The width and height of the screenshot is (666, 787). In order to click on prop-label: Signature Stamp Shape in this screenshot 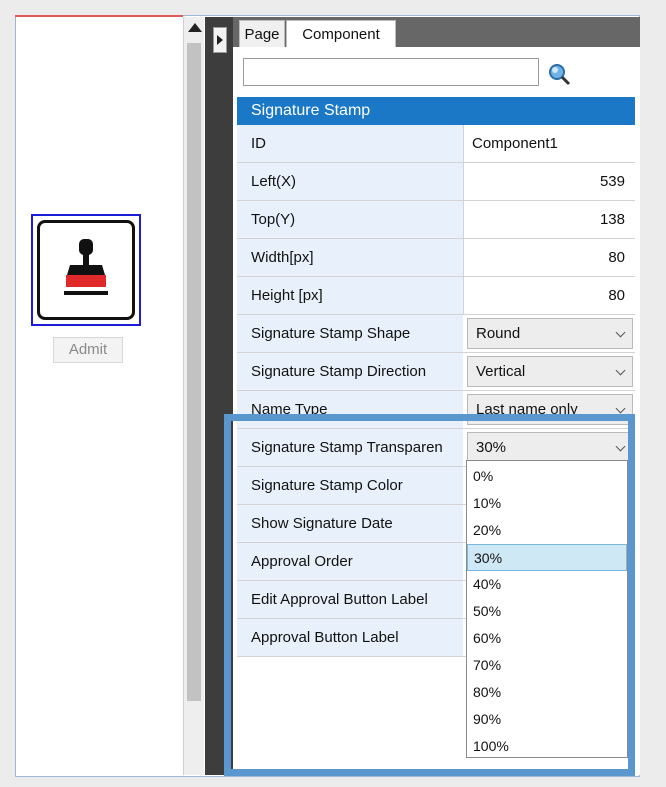, I will do `click(350, 333)`.